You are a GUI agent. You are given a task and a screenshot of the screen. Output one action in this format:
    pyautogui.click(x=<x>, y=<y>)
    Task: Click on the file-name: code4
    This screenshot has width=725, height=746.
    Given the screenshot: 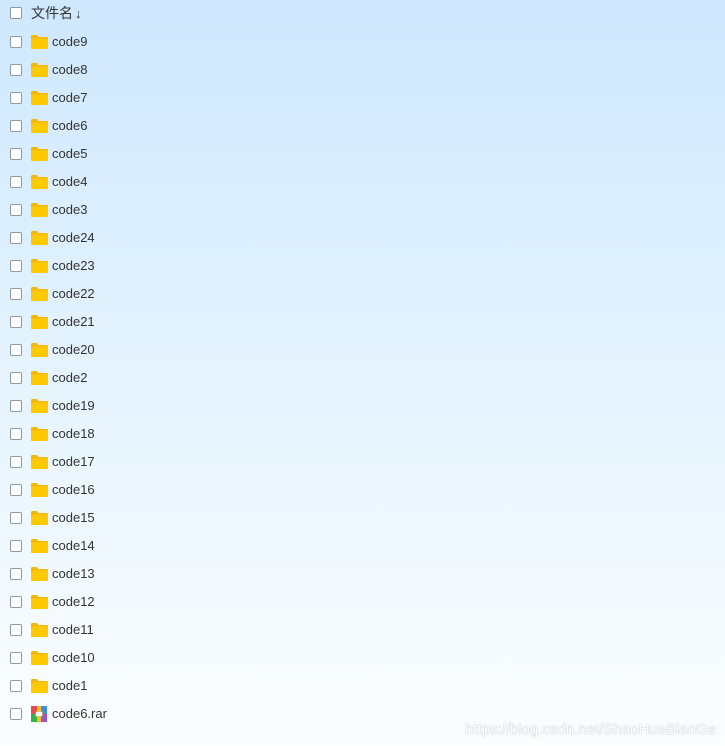 What is the action you would take?
    pyautogui.click(x=69, y=182)
    